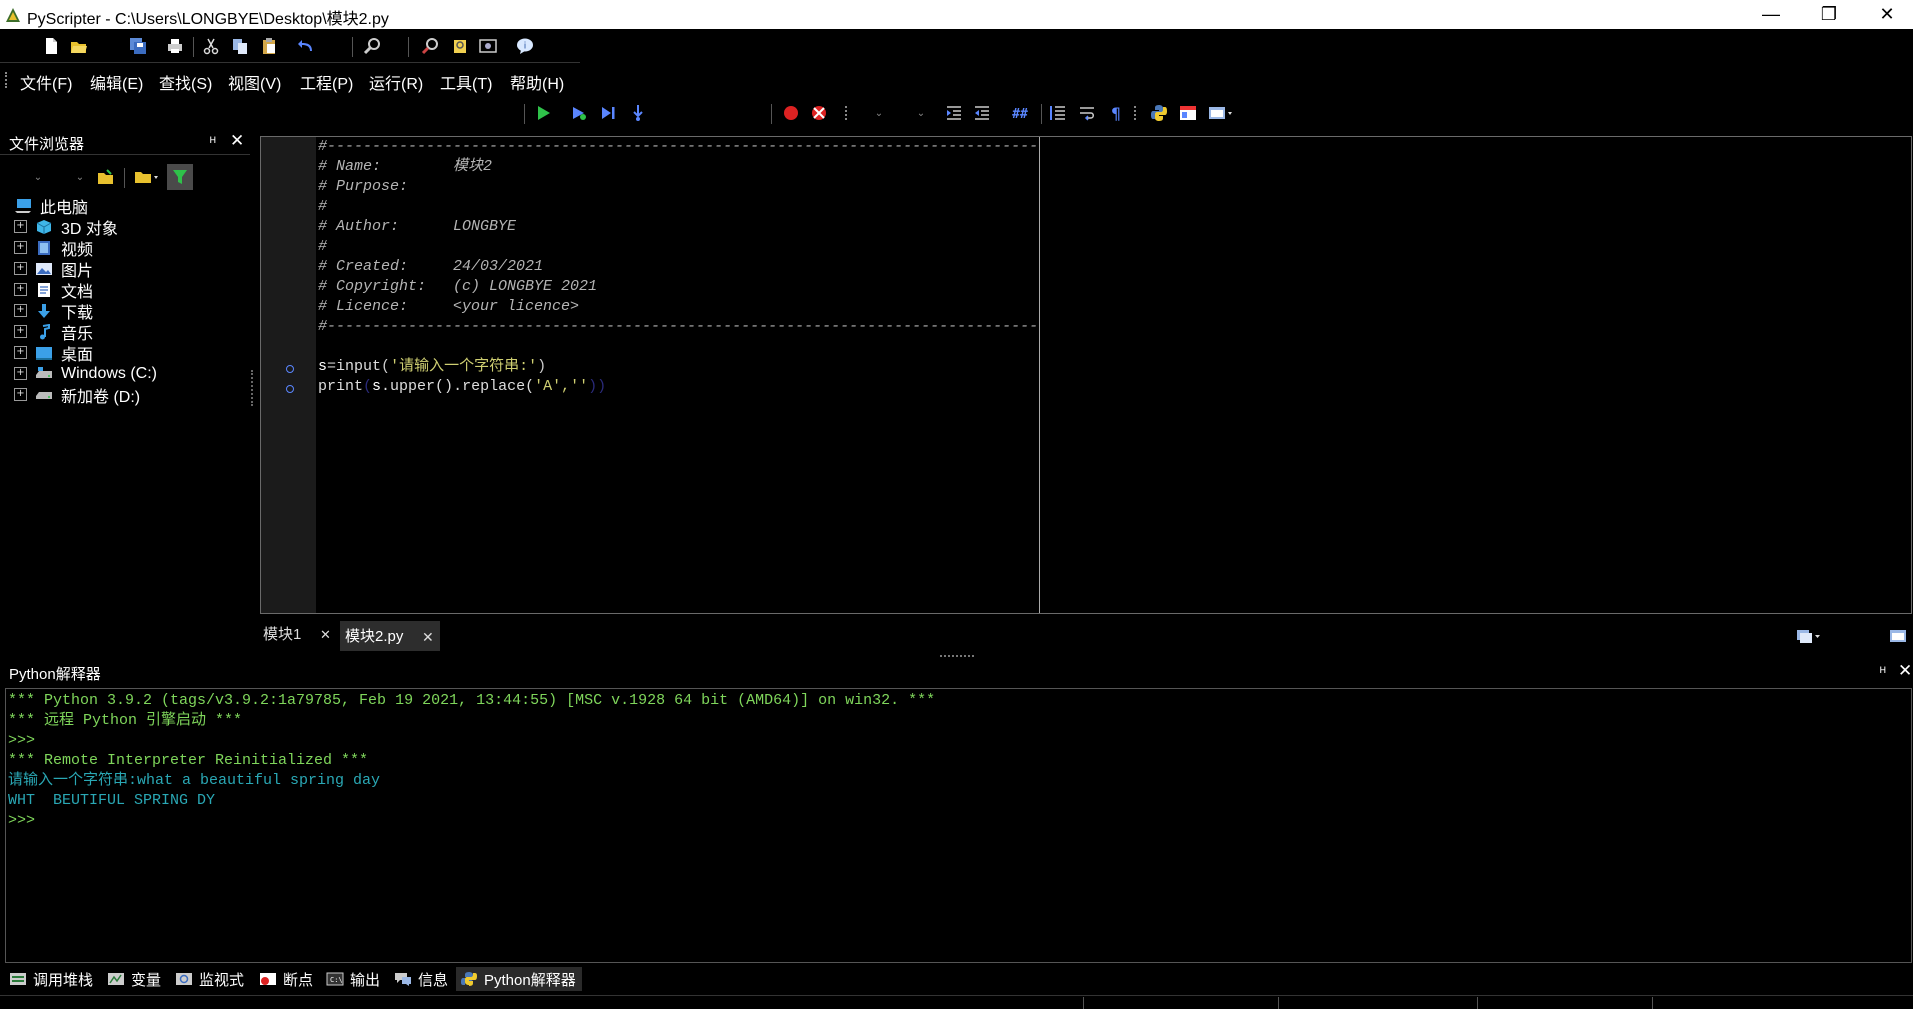 The height and width of the screenshot is (1009, 1913). Describe the element at coordinates (66, 227) in the screenshot. I see `tree-item-3d-objects: + 3D 对象` at that location.